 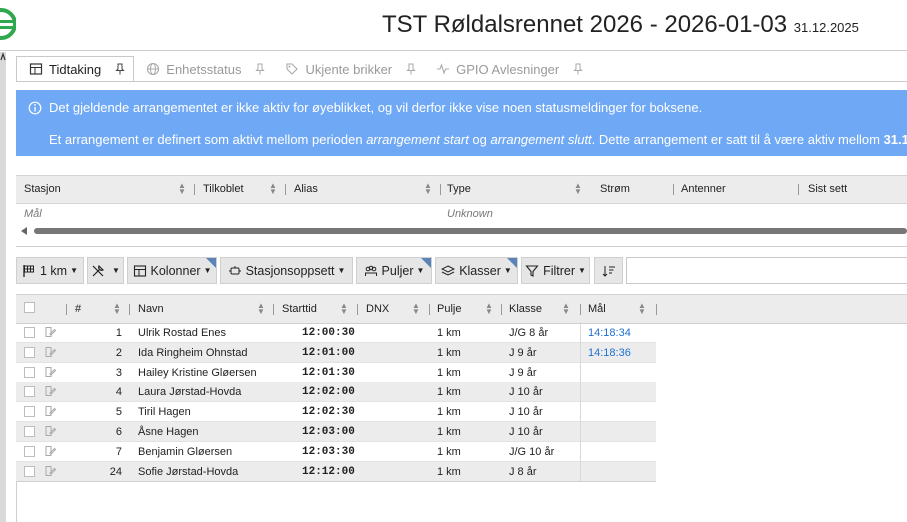 What do you see at coordinates (523, 352) in the screenshot?
I see `cell-klasse: J 9 år` at bounding box center [523, 352].